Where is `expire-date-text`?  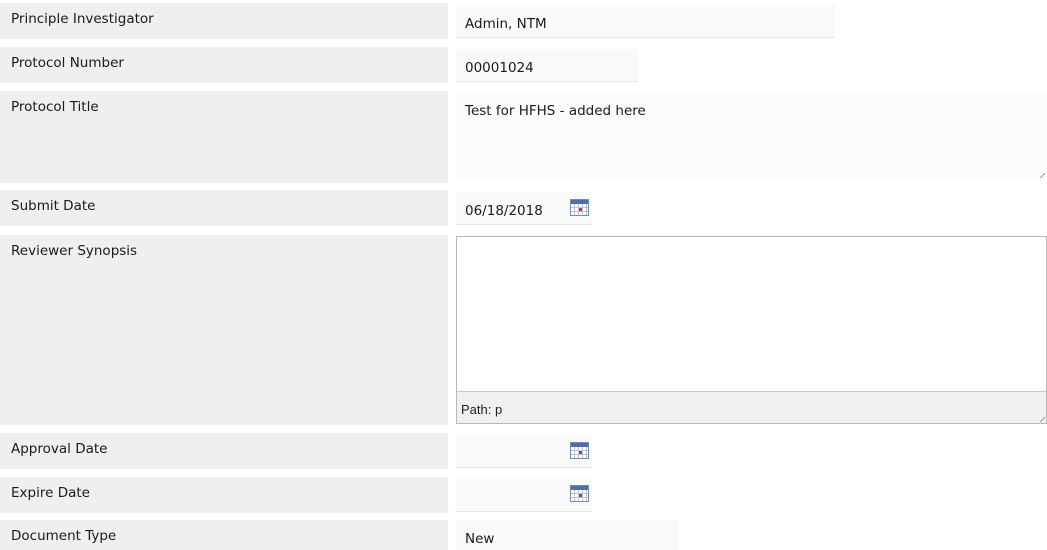
expire-date-text is located at coordinates (524, 484).